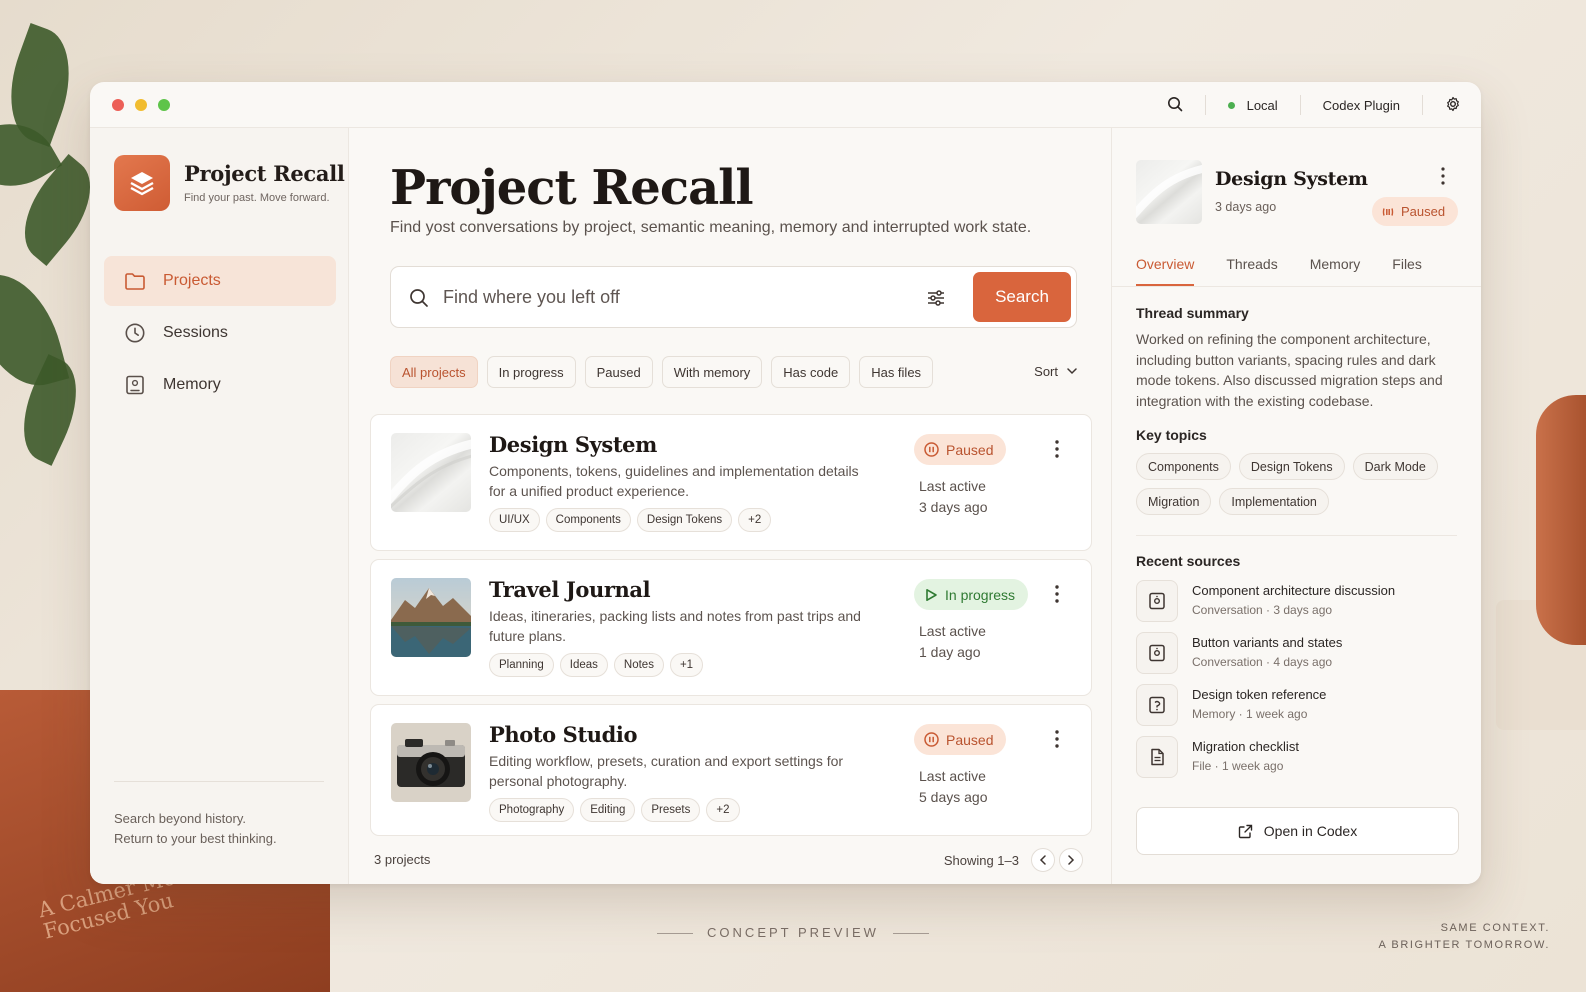 The width and height of the screenshot is (1586, 992). I want to click on connection-status: Local, so click(1252, 105).